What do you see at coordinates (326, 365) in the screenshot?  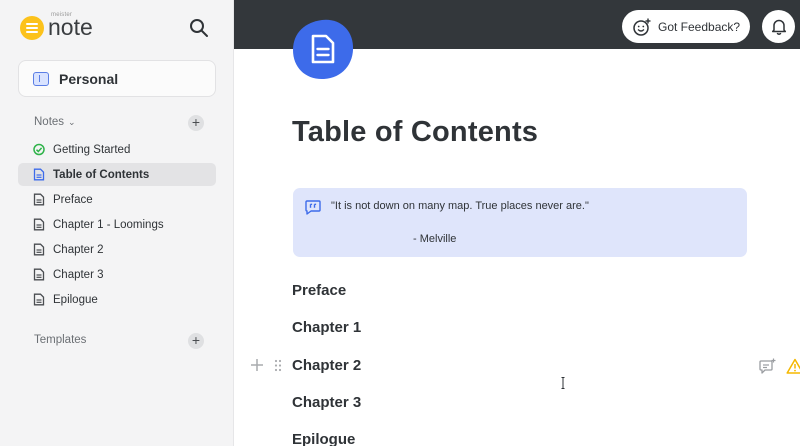 I see `heading-chapter-2: Chapter 2` at bounding box center [326, 365].